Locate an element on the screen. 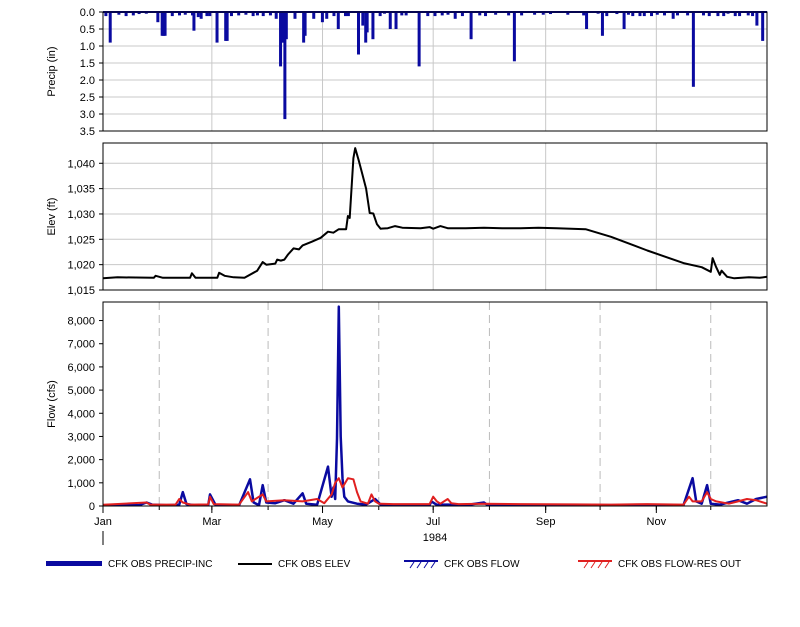 The width and height of the screenshot is (800, 627). legend-label-precip: CFK OBS PRECIP-INC is located at coordinates (160, 564).